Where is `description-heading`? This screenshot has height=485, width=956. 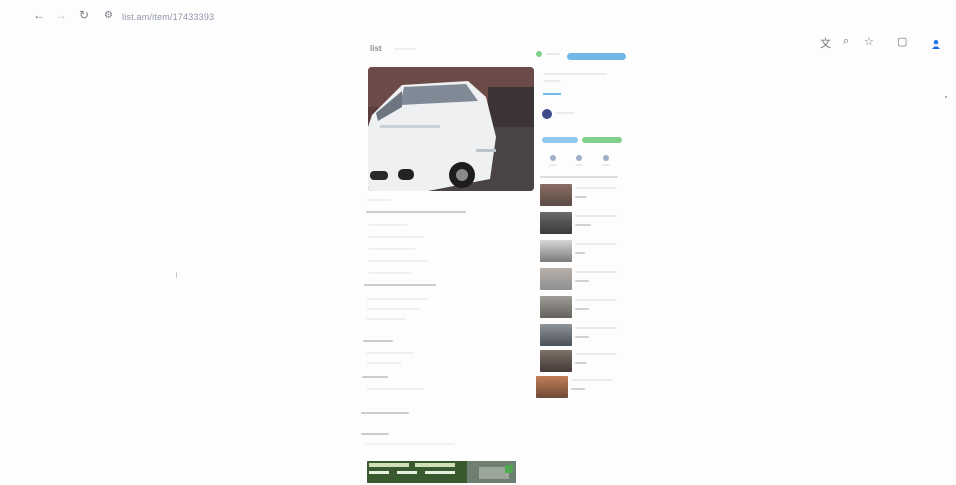 description-heading is located at coordinates (421, 212).